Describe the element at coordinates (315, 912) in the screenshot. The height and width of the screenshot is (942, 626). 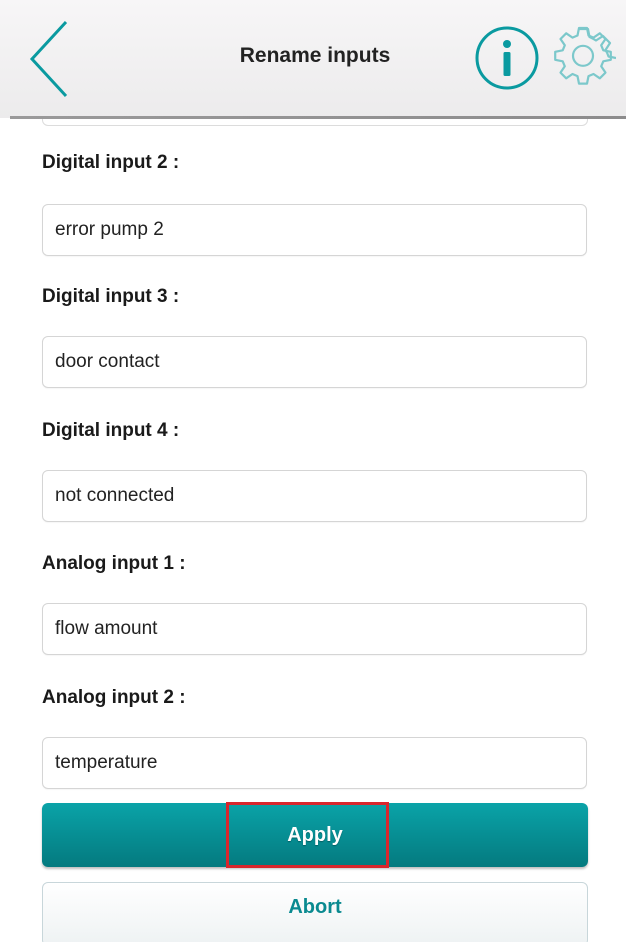
I see `abort-button: Abort` at that location.